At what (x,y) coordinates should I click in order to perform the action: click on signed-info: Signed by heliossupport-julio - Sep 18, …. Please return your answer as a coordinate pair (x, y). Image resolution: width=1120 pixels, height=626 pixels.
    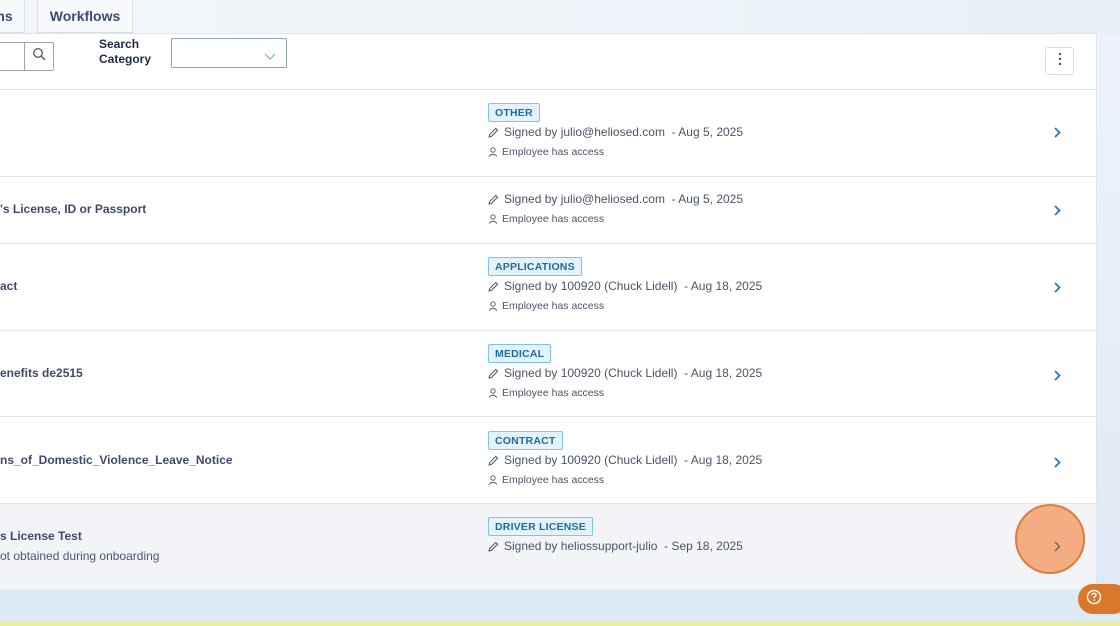
    Looking at the image, I should click on (615, 546).